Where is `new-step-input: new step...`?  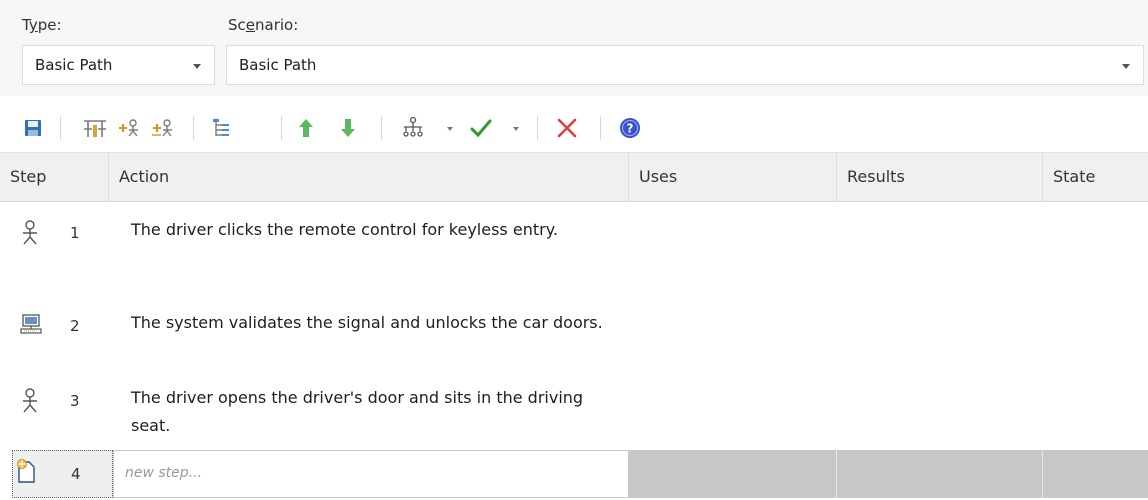
new-step-input: new step... is located at coordinates (371, 474).